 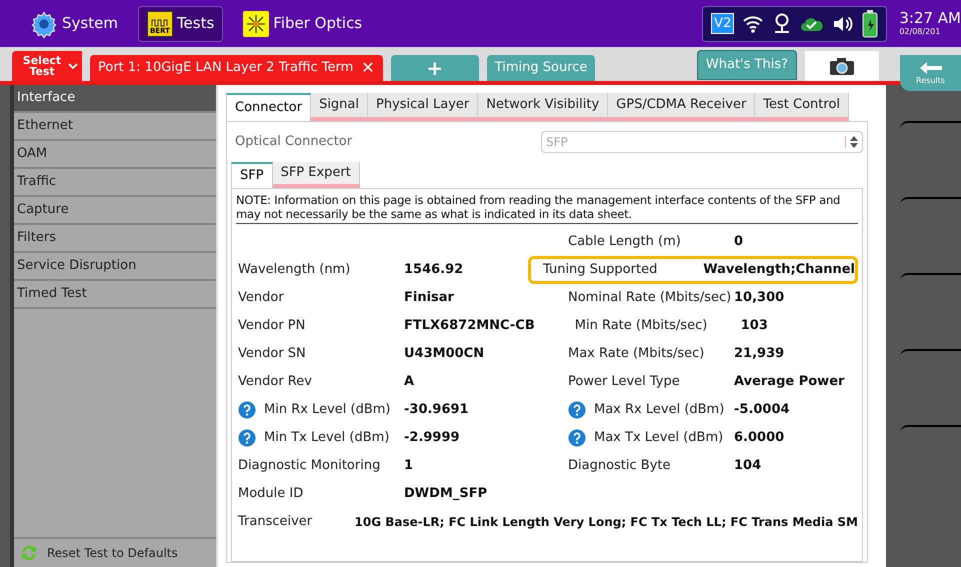 I want to click on field-label: Min Rx Level (dBm), so click(x=327, y=410).